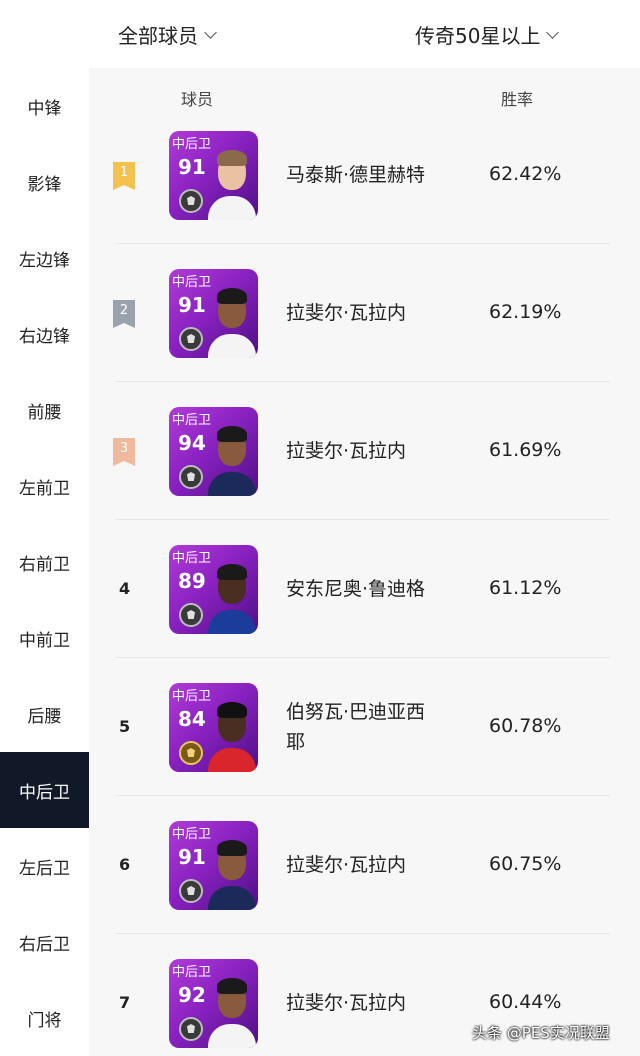 This screenshot has height=1056, width=640. Describe the element at coordinates (125, 1002) in the screenshot. I see `rank-number: 7` at that location.